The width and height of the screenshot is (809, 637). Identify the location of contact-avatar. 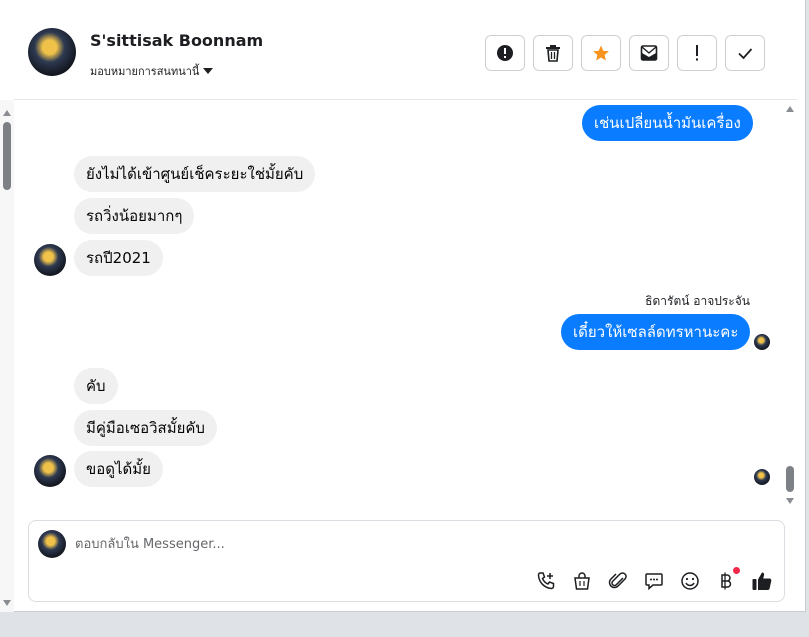
(52, 52).